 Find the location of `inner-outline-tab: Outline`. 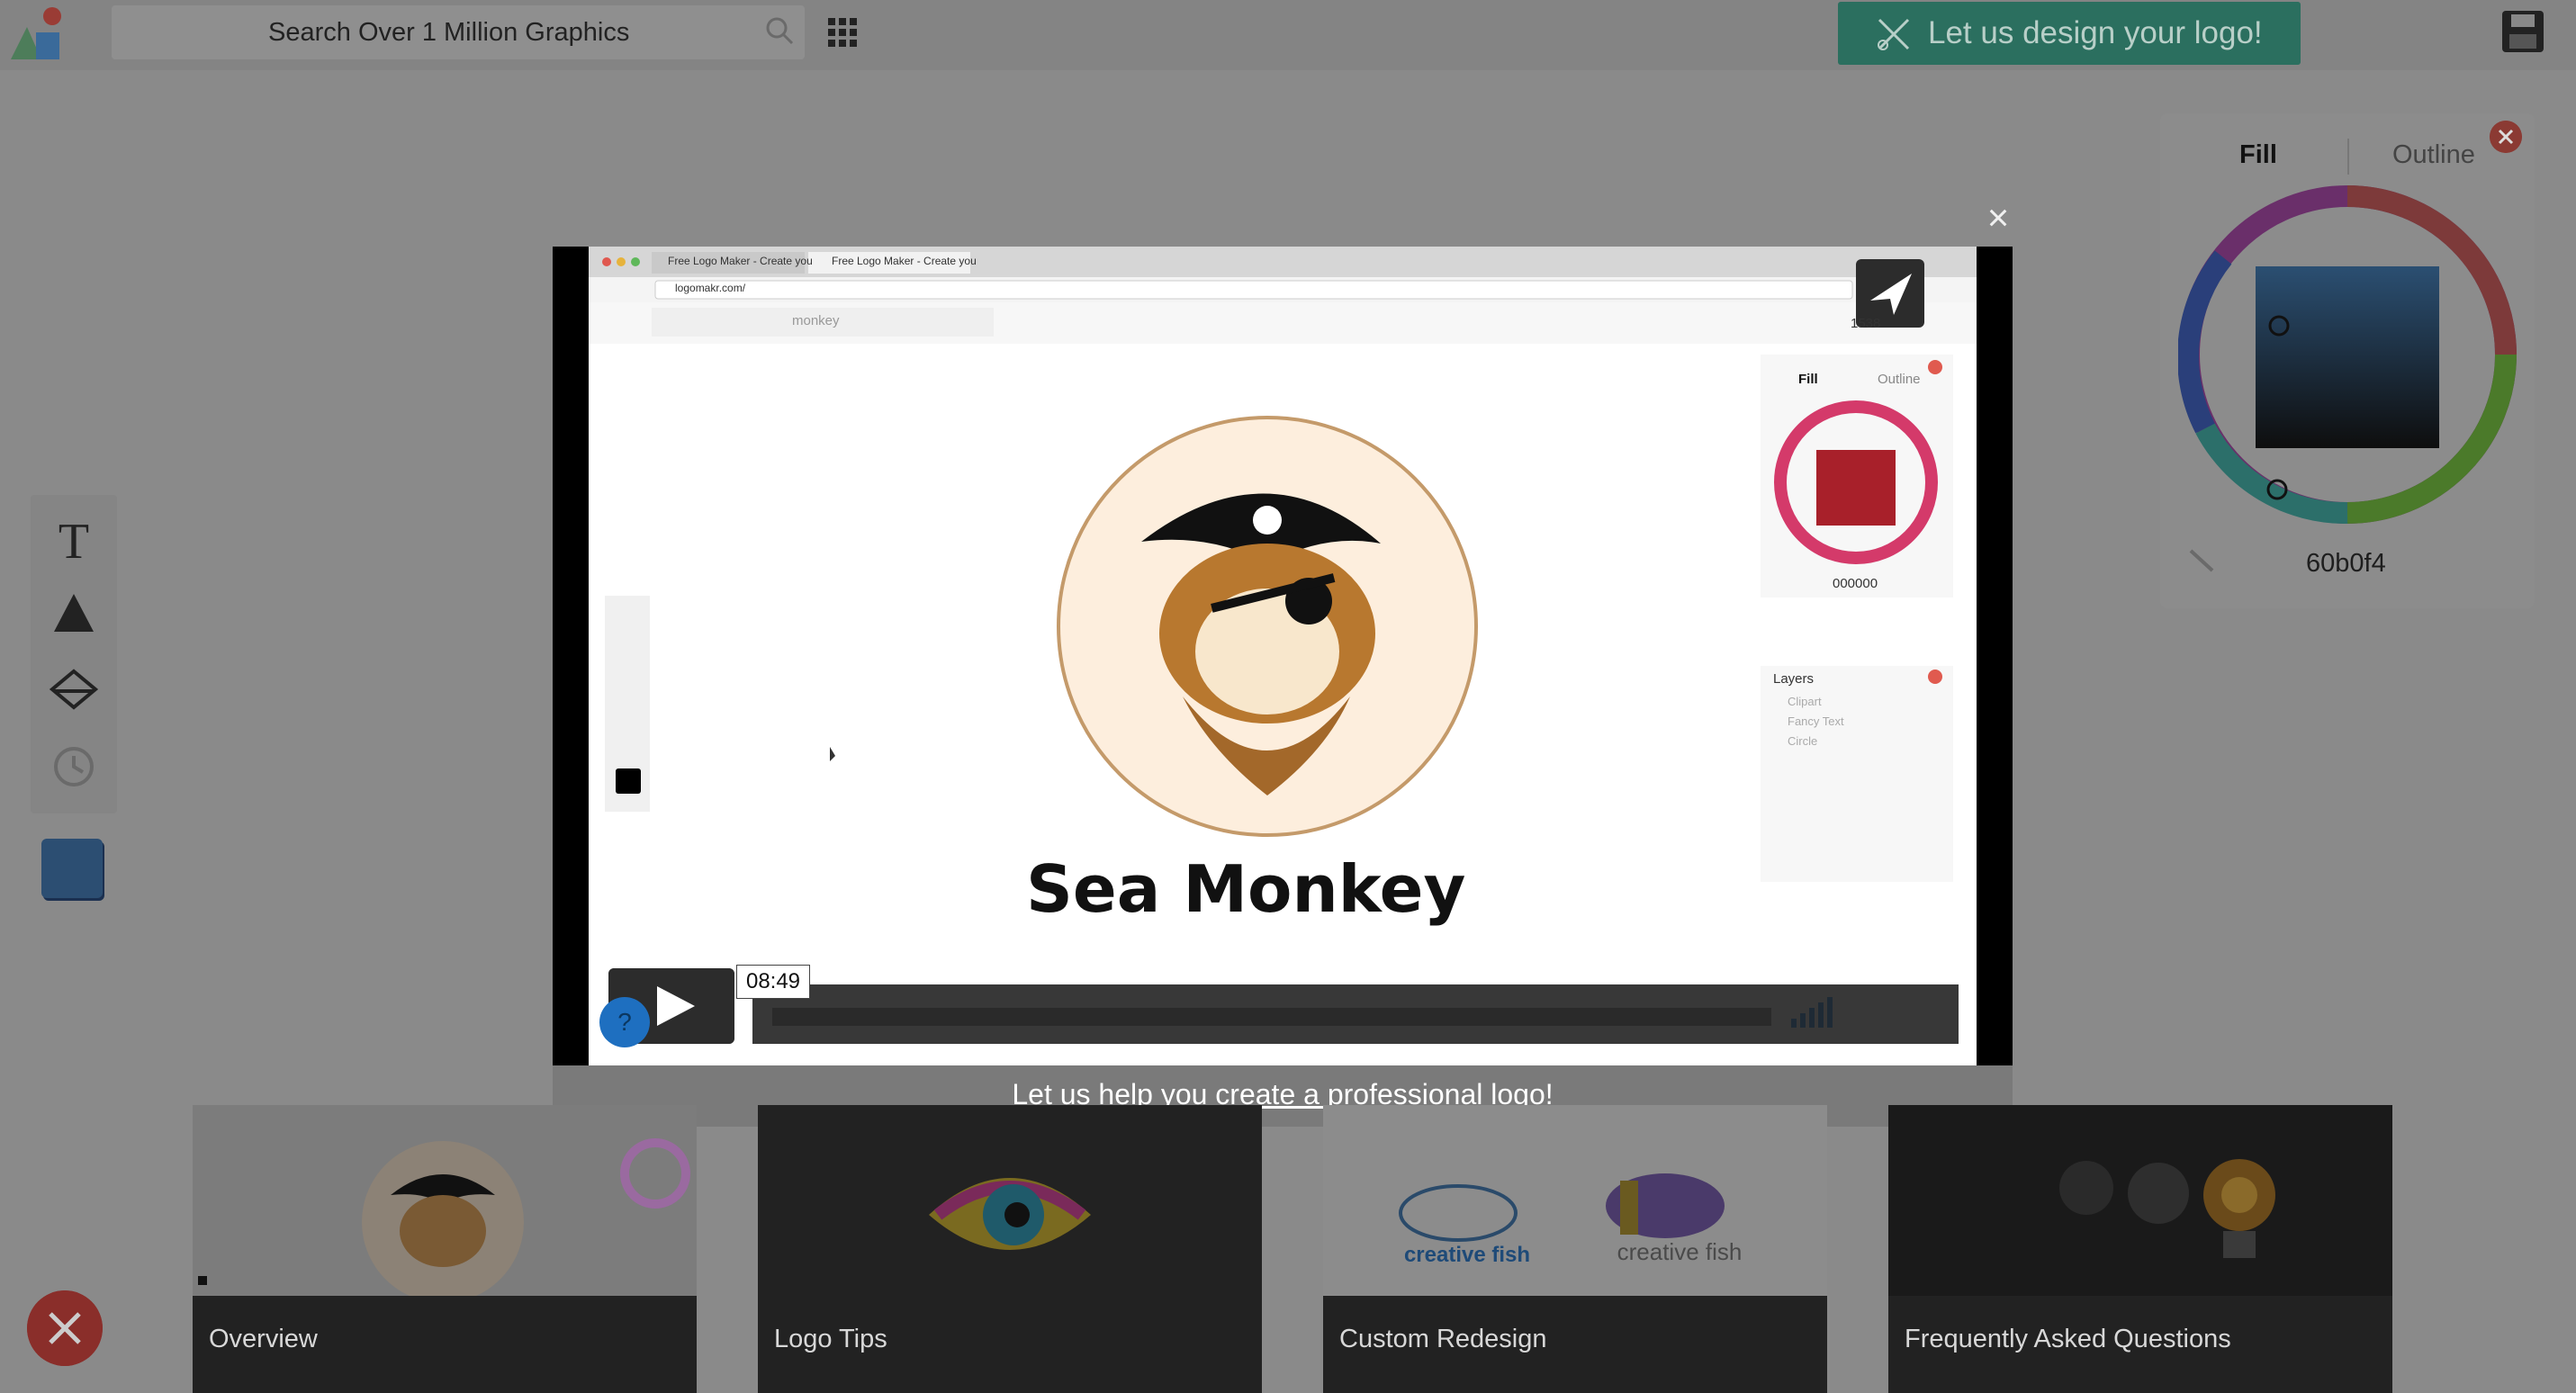

inner-outline-tab: Outline is located at coordinates (1899, 379).